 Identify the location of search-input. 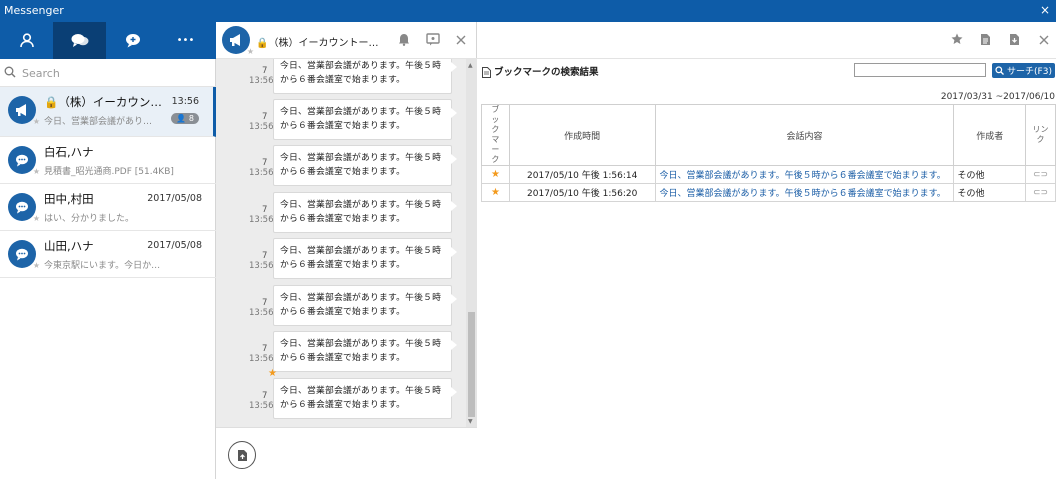
(116, 73).